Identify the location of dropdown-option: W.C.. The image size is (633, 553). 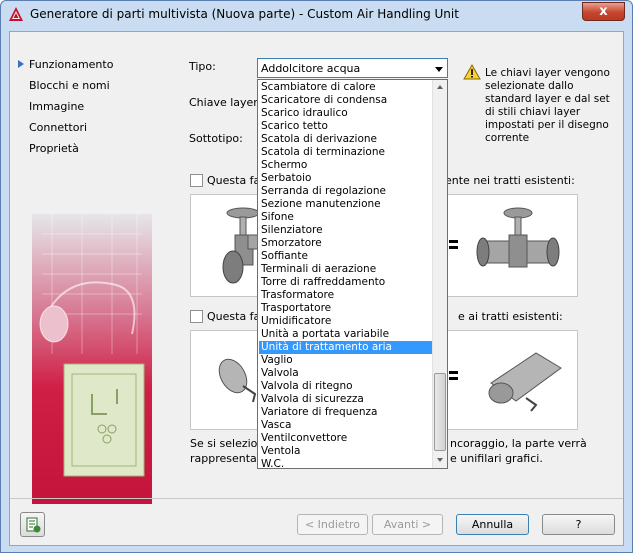
(345, 463).